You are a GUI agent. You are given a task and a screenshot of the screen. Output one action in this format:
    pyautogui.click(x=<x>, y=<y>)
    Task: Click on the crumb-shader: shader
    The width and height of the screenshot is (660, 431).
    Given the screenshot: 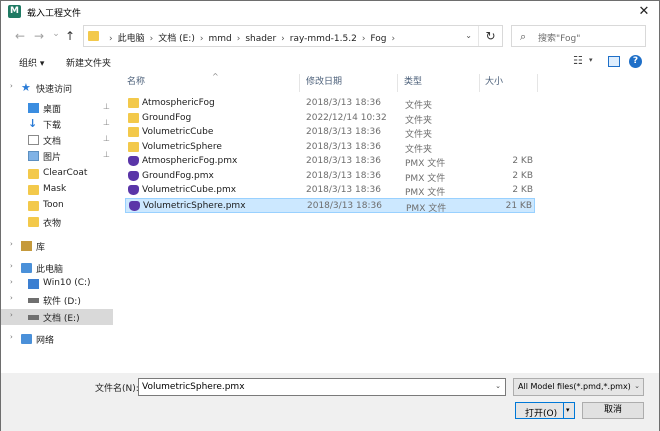 What is the action you would take?
    pyautogui.click(x=260, y=39)
    